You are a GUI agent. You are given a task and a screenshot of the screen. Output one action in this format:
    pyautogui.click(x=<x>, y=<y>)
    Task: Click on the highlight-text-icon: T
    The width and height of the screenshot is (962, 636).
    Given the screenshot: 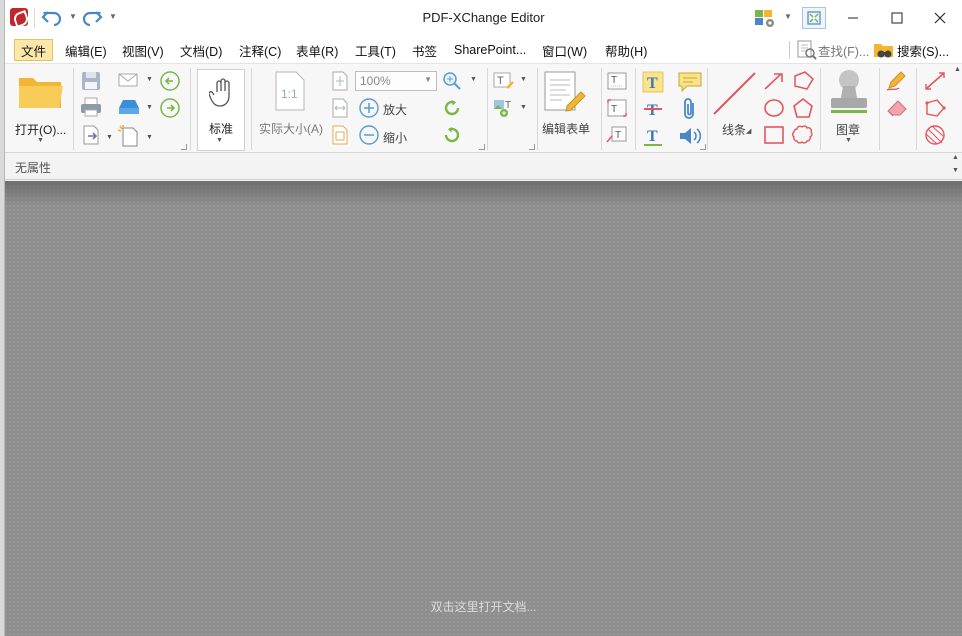 What is the action you would take?
    pyautogui.click(x=653, y=83)
    